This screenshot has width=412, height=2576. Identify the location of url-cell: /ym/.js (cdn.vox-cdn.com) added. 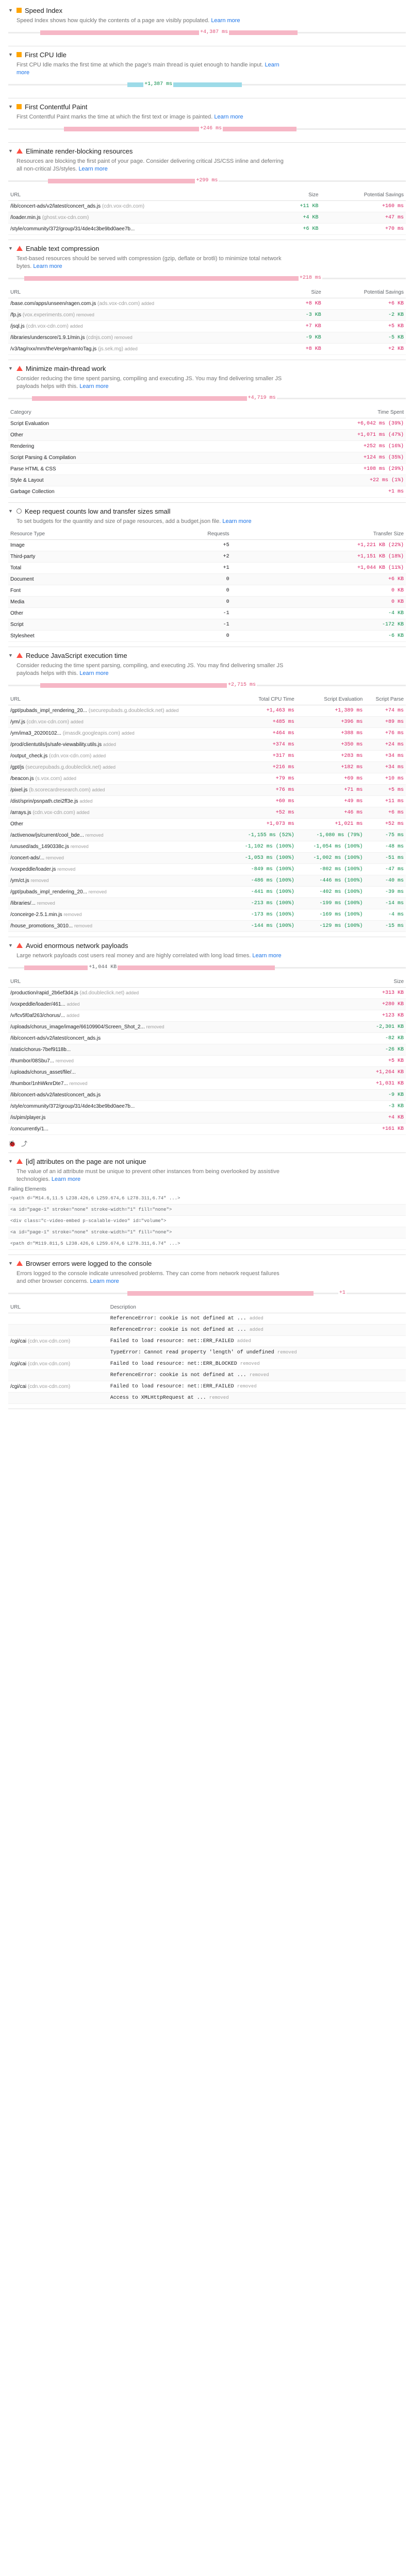
(118, 722).